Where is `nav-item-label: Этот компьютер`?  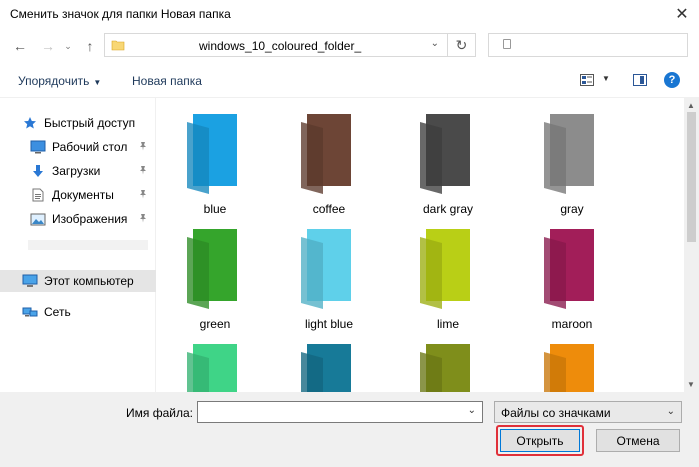
nav-item-label: Этот компьютер is located at coordinates (89, 281).